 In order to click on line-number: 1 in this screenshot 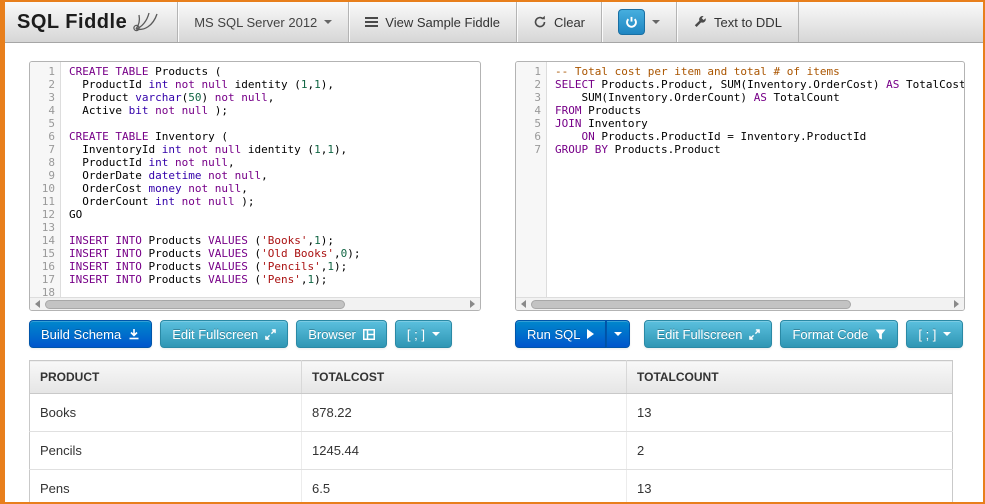, I will do `click(537, 71)`.